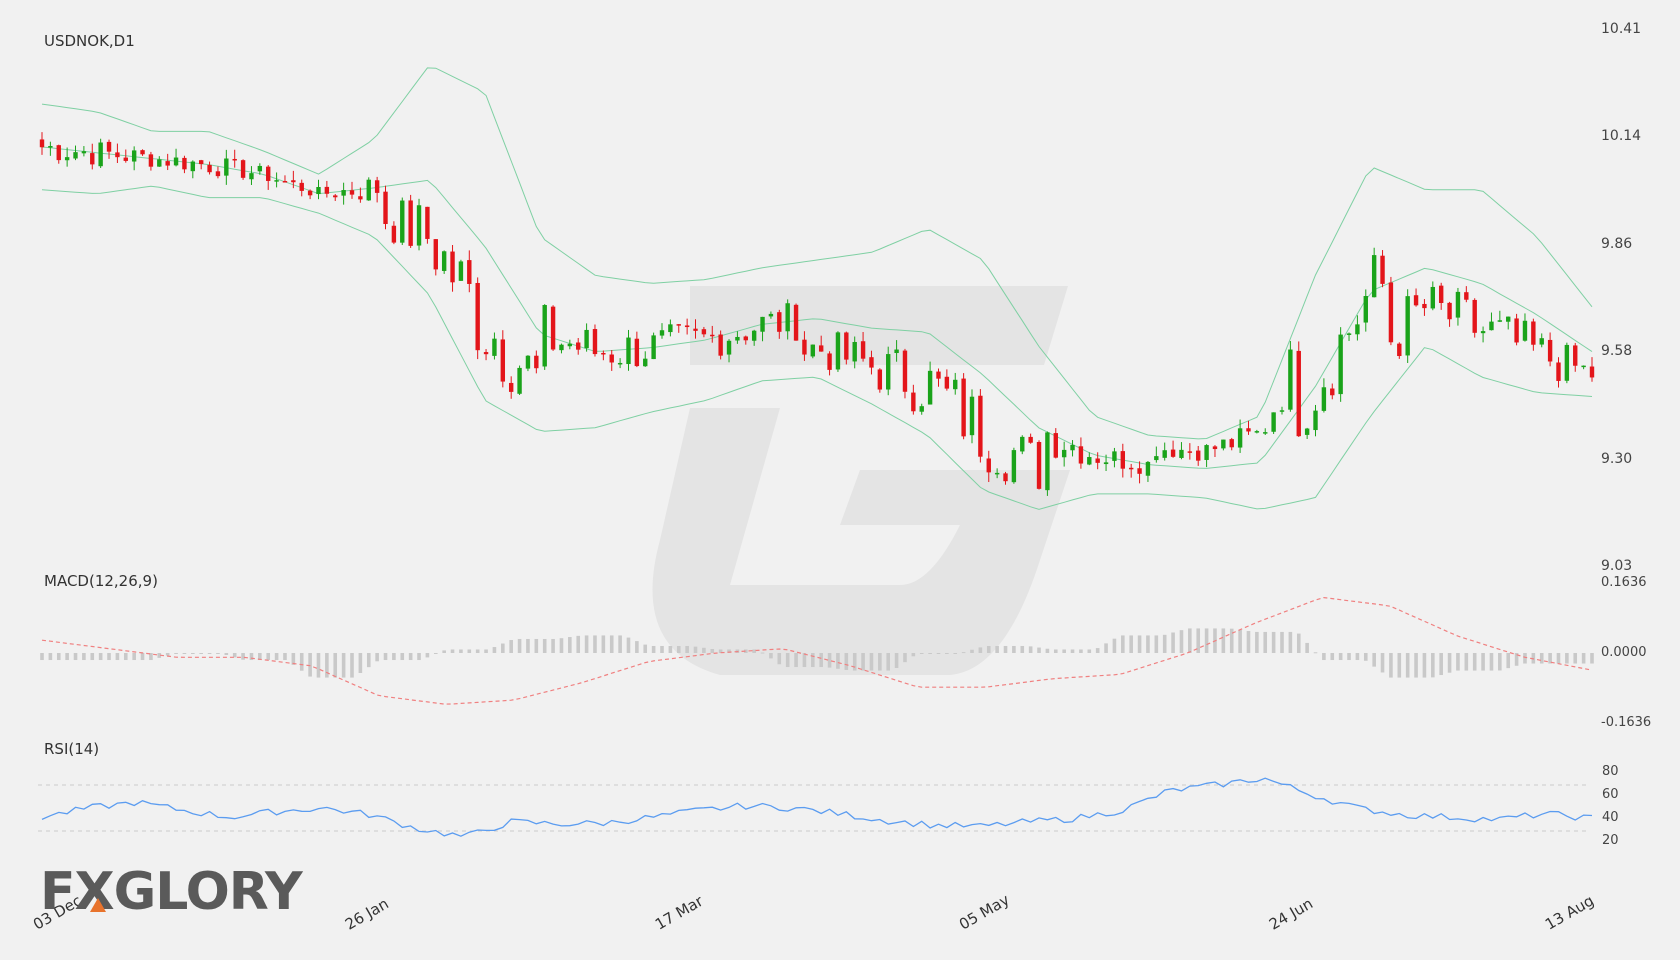 Image resolution: width=1680 pixels, height=960 pixels. Describe the element at coordinates (1621, 29) in the screenshot. I see `price-tick: 10.41` at that location.